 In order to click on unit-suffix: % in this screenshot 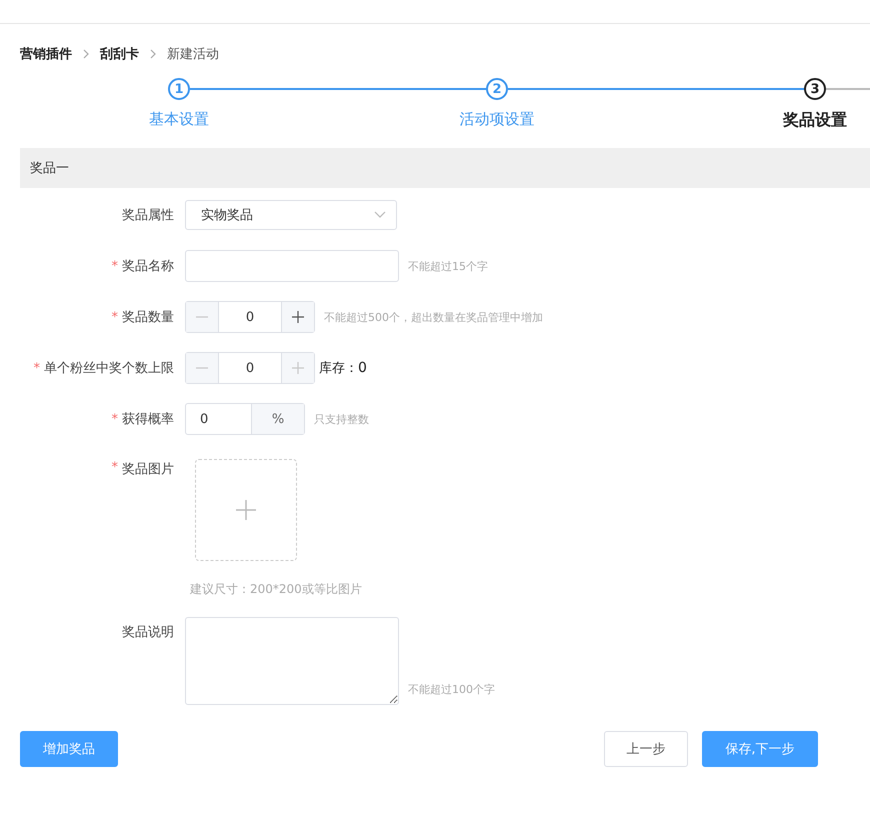, I will do `click(278, 419)`.